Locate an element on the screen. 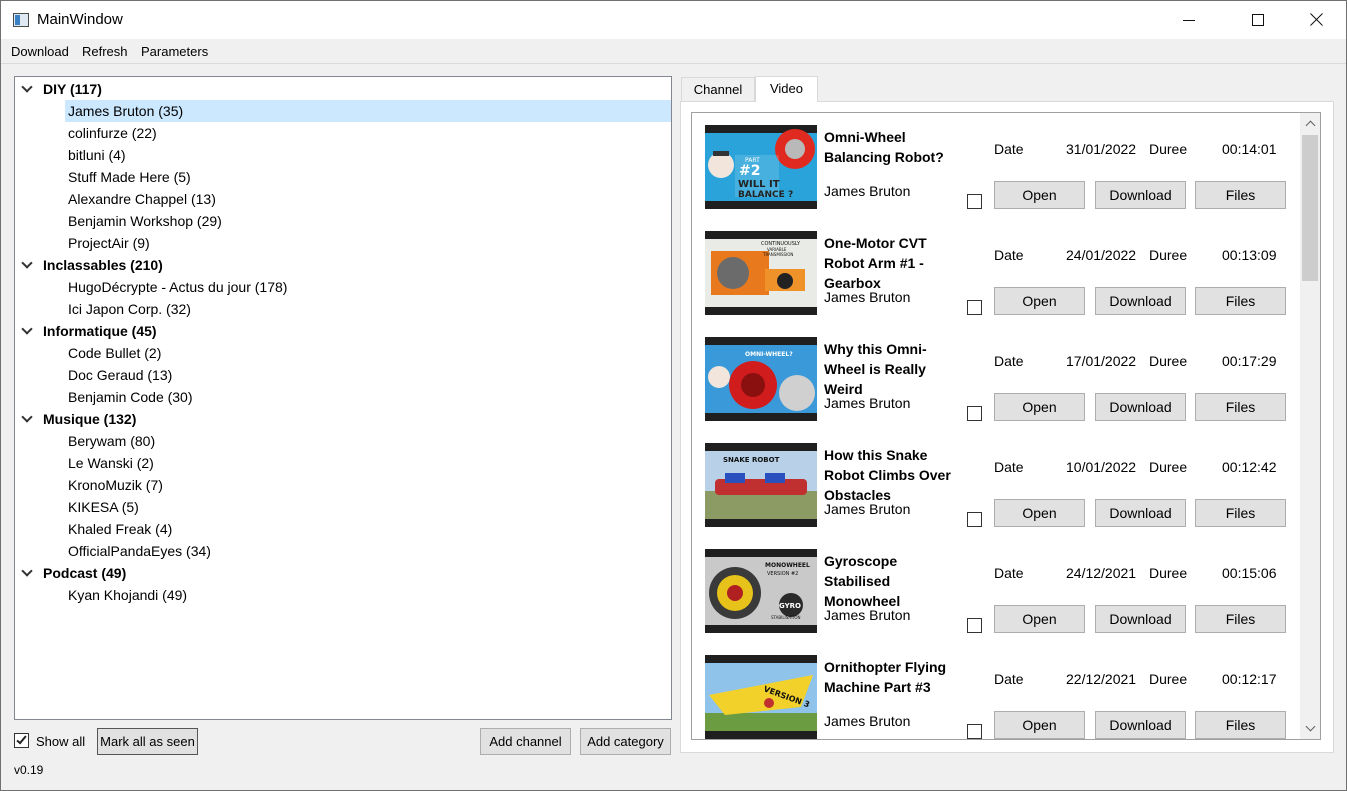 The height and width of the screenshot is (791, 1347). tree-channel-item: Ici Japon Corp. (32) is located at coordinates (368, 309).